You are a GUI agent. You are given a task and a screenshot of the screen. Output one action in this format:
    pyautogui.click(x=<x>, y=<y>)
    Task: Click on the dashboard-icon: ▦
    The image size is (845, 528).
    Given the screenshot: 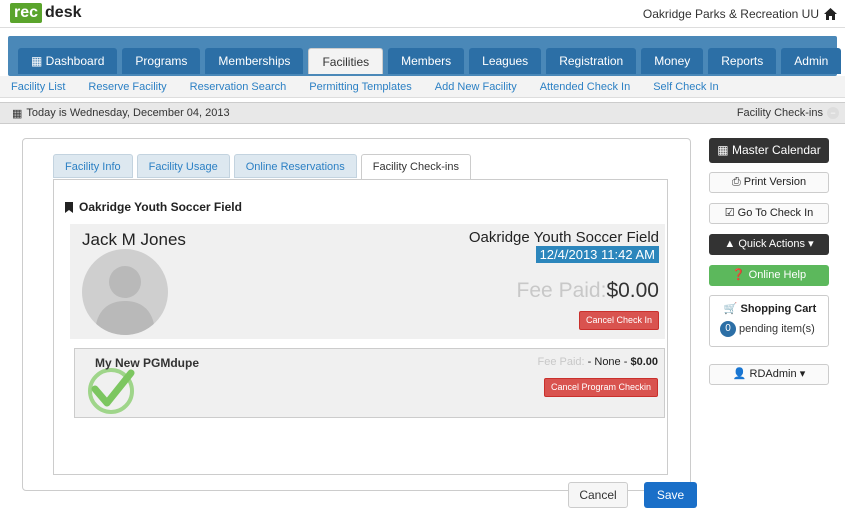 What is the action you would take?
    pyautogui.click(x=38, y=61)
    